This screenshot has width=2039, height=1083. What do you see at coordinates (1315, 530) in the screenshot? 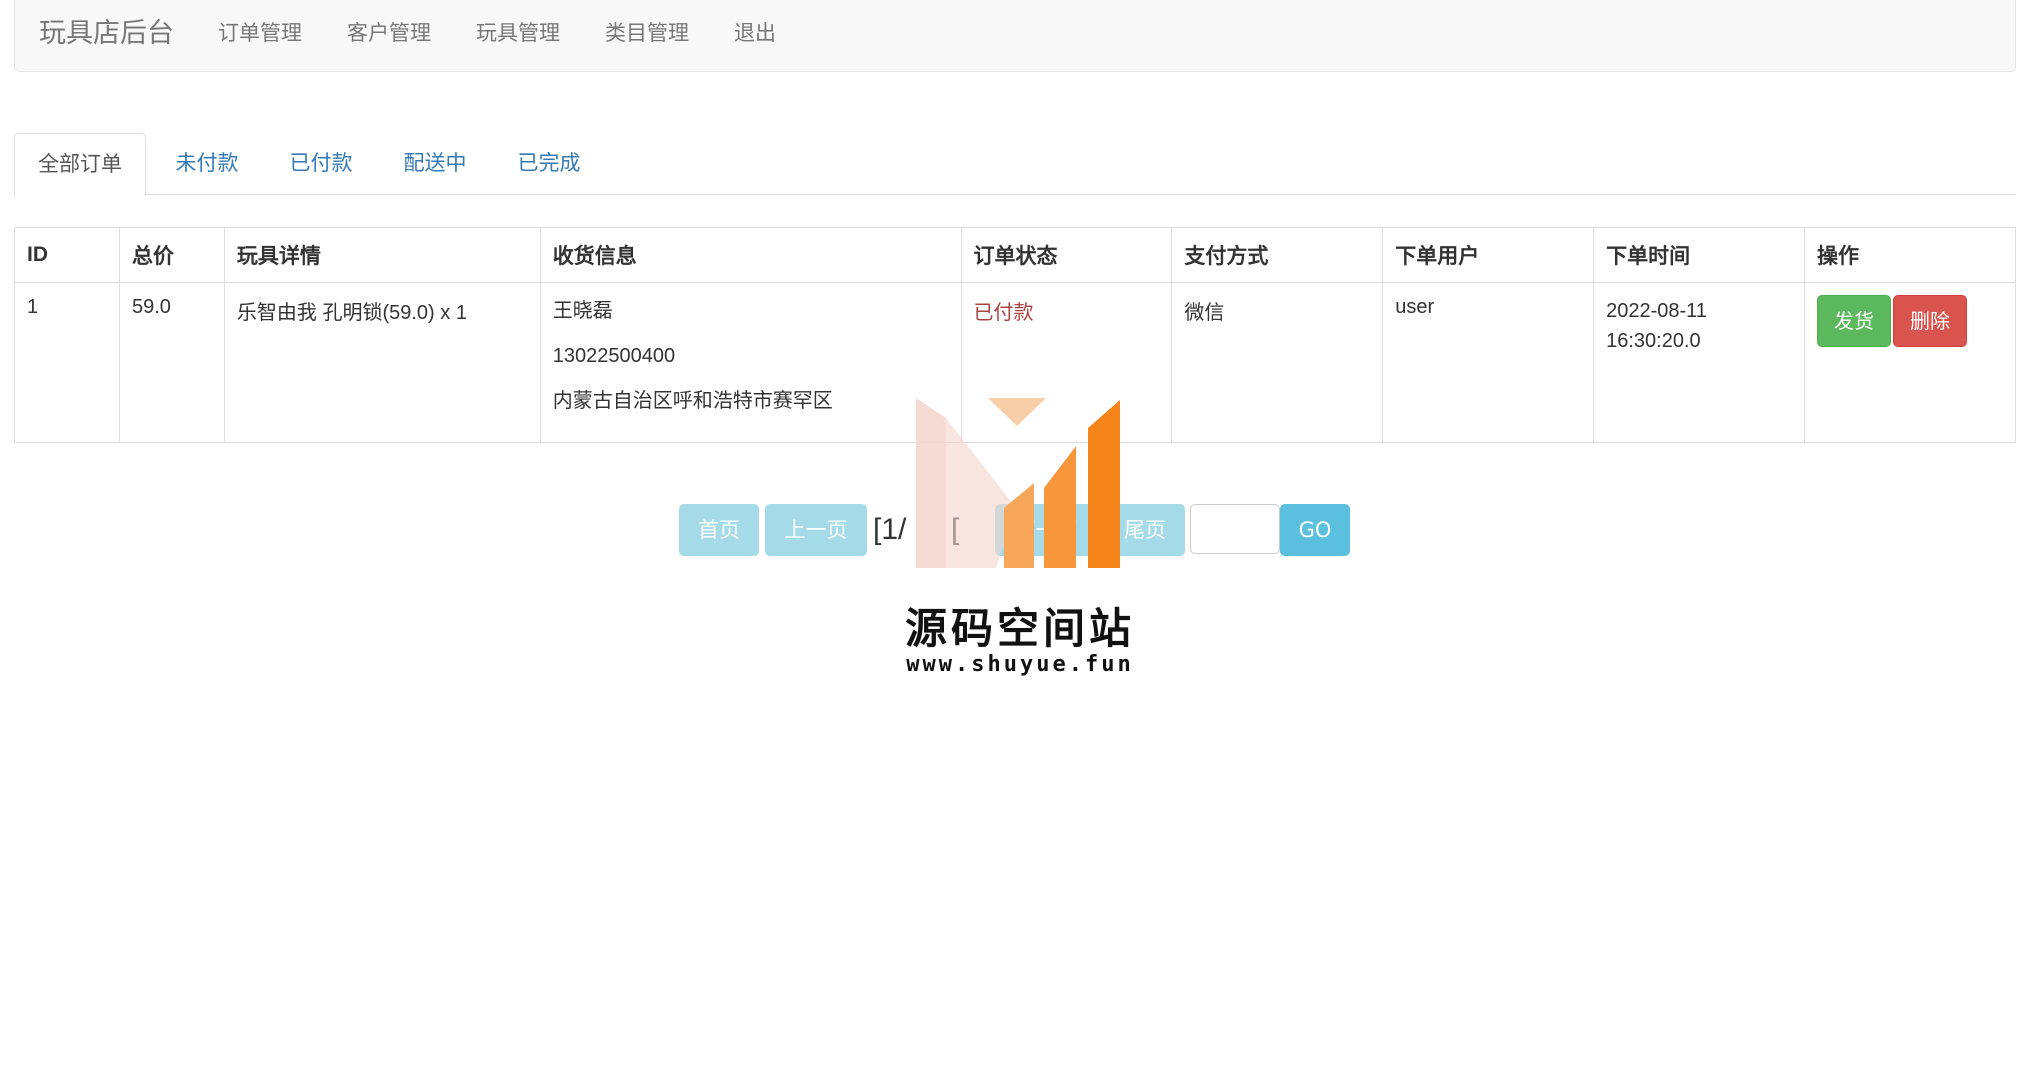
I see `go-button: GO` at bounding box center [1315, 530].